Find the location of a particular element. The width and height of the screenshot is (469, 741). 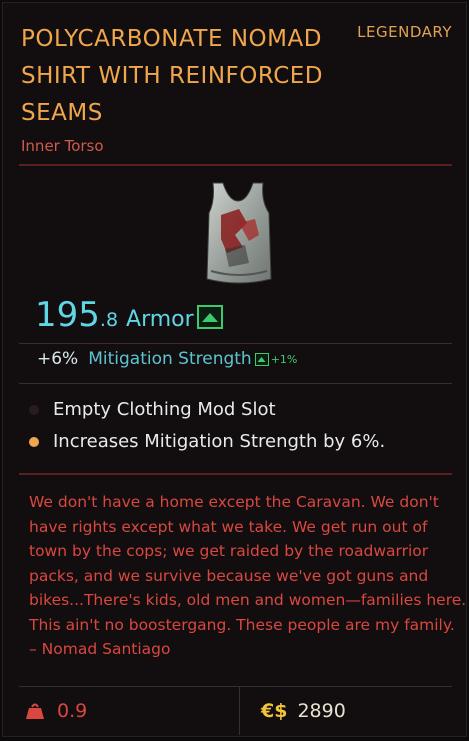

mitigation-value: +6% is located at coordinates (58, 359).